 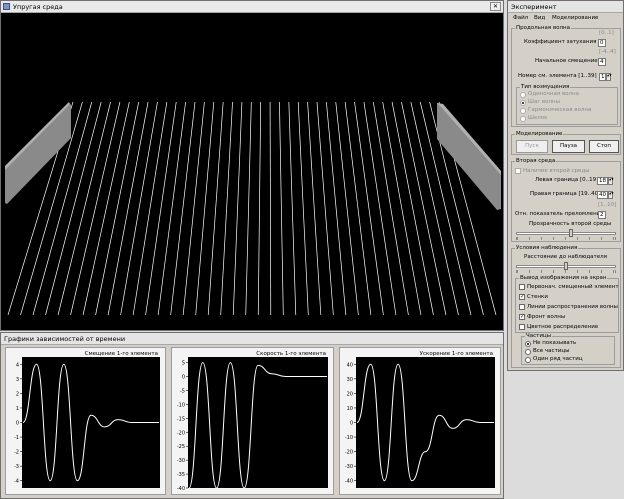 I want to click on distance-label: Расстояние до наблюдателя, so click(x=565, y=257).